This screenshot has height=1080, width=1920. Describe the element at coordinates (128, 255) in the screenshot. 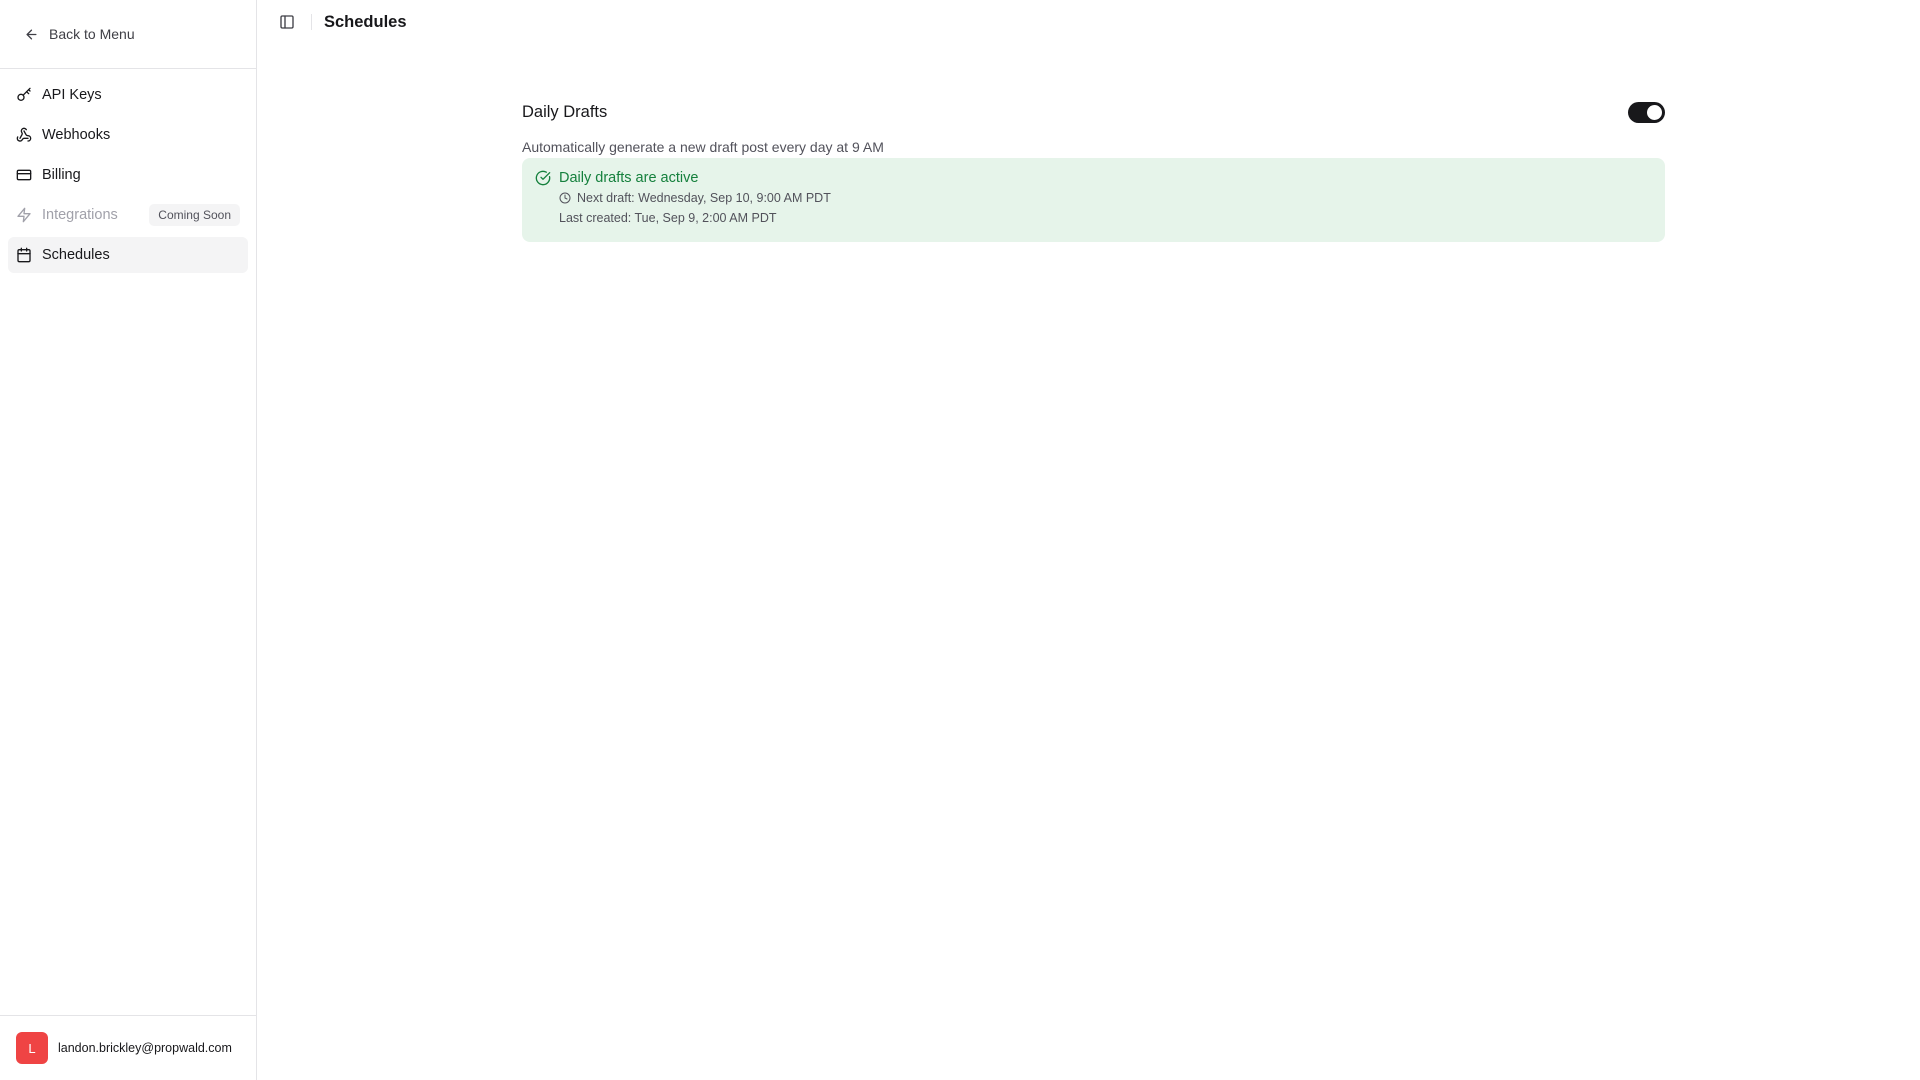

I see `sidebar-item-schedules: Schedules` at that location.